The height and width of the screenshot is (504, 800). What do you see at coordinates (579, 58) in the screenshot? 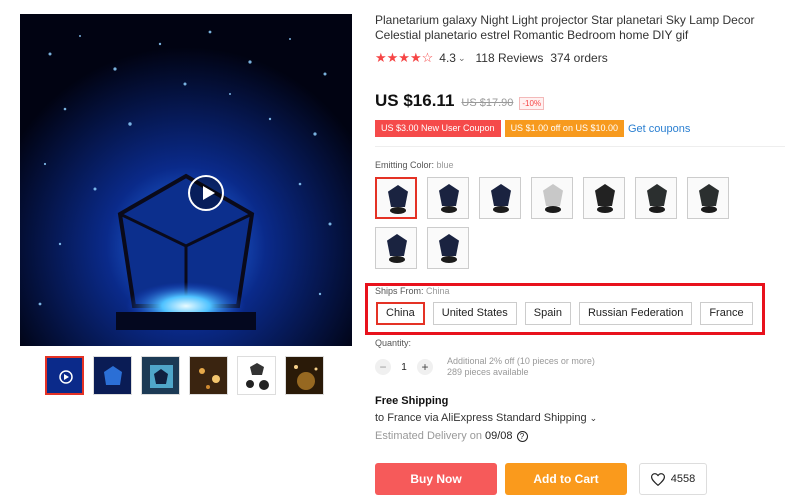
I see `orders-count: 374 orders` at bounding box center [579, 58].